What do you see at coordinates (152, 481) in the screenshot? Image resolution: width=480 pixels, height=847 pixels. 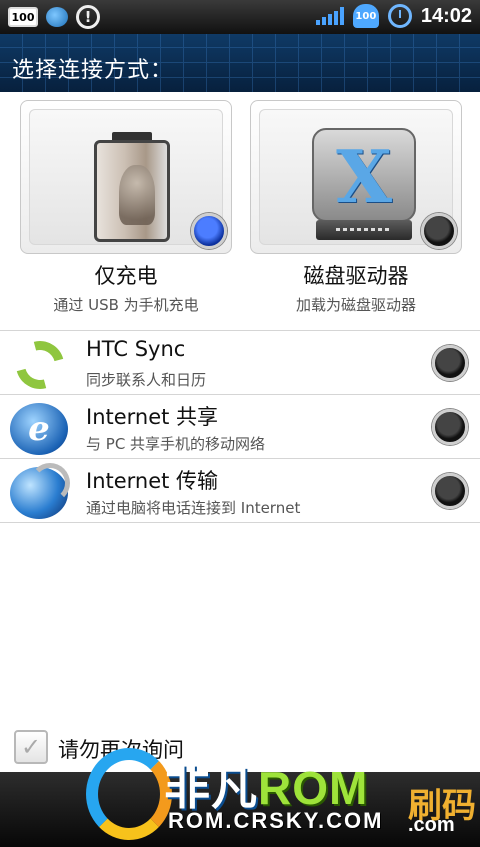 I see `list-item-title: Internet 传输` at bounding box center [152, 481].